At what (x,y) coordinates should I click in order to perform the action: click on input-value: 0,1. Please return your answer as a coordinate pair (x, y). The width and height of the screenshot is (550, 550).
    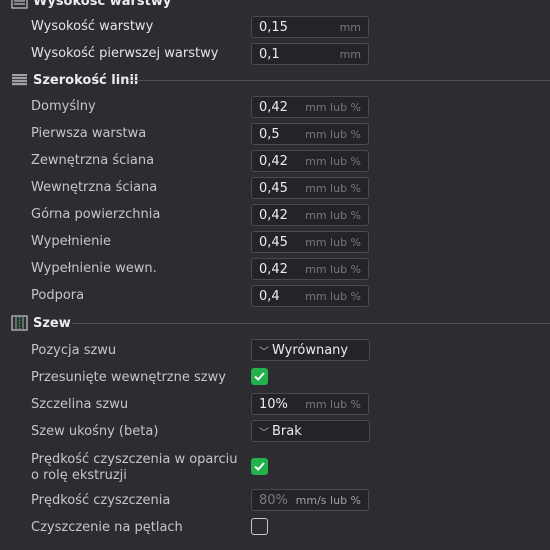
    Looking at the image, I should click on (269, 54).